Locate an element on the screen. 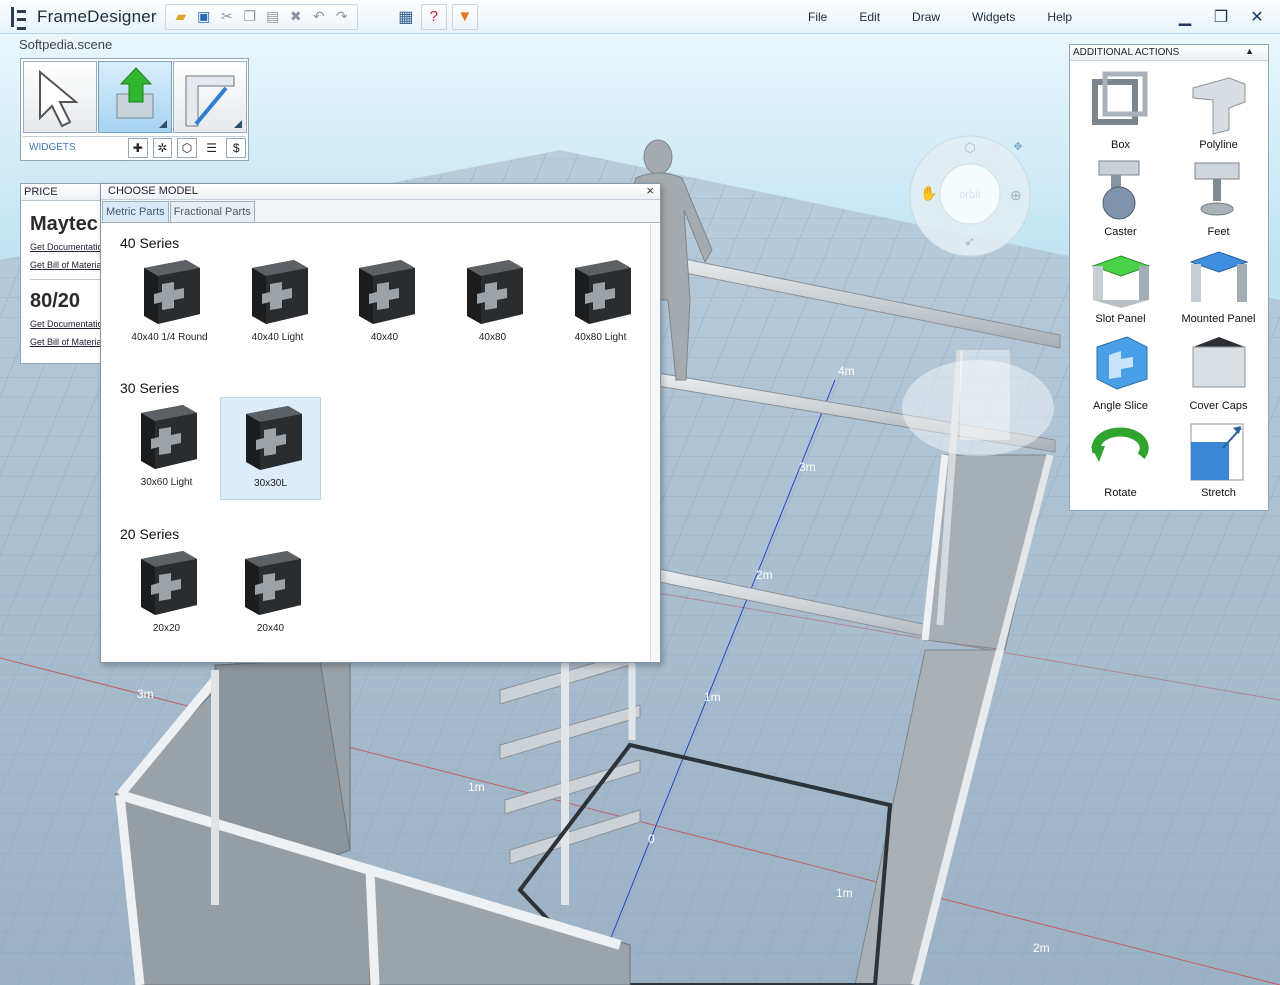 The image size is (1280, 985). draw-frame-button is located at coordinates (210, 97).